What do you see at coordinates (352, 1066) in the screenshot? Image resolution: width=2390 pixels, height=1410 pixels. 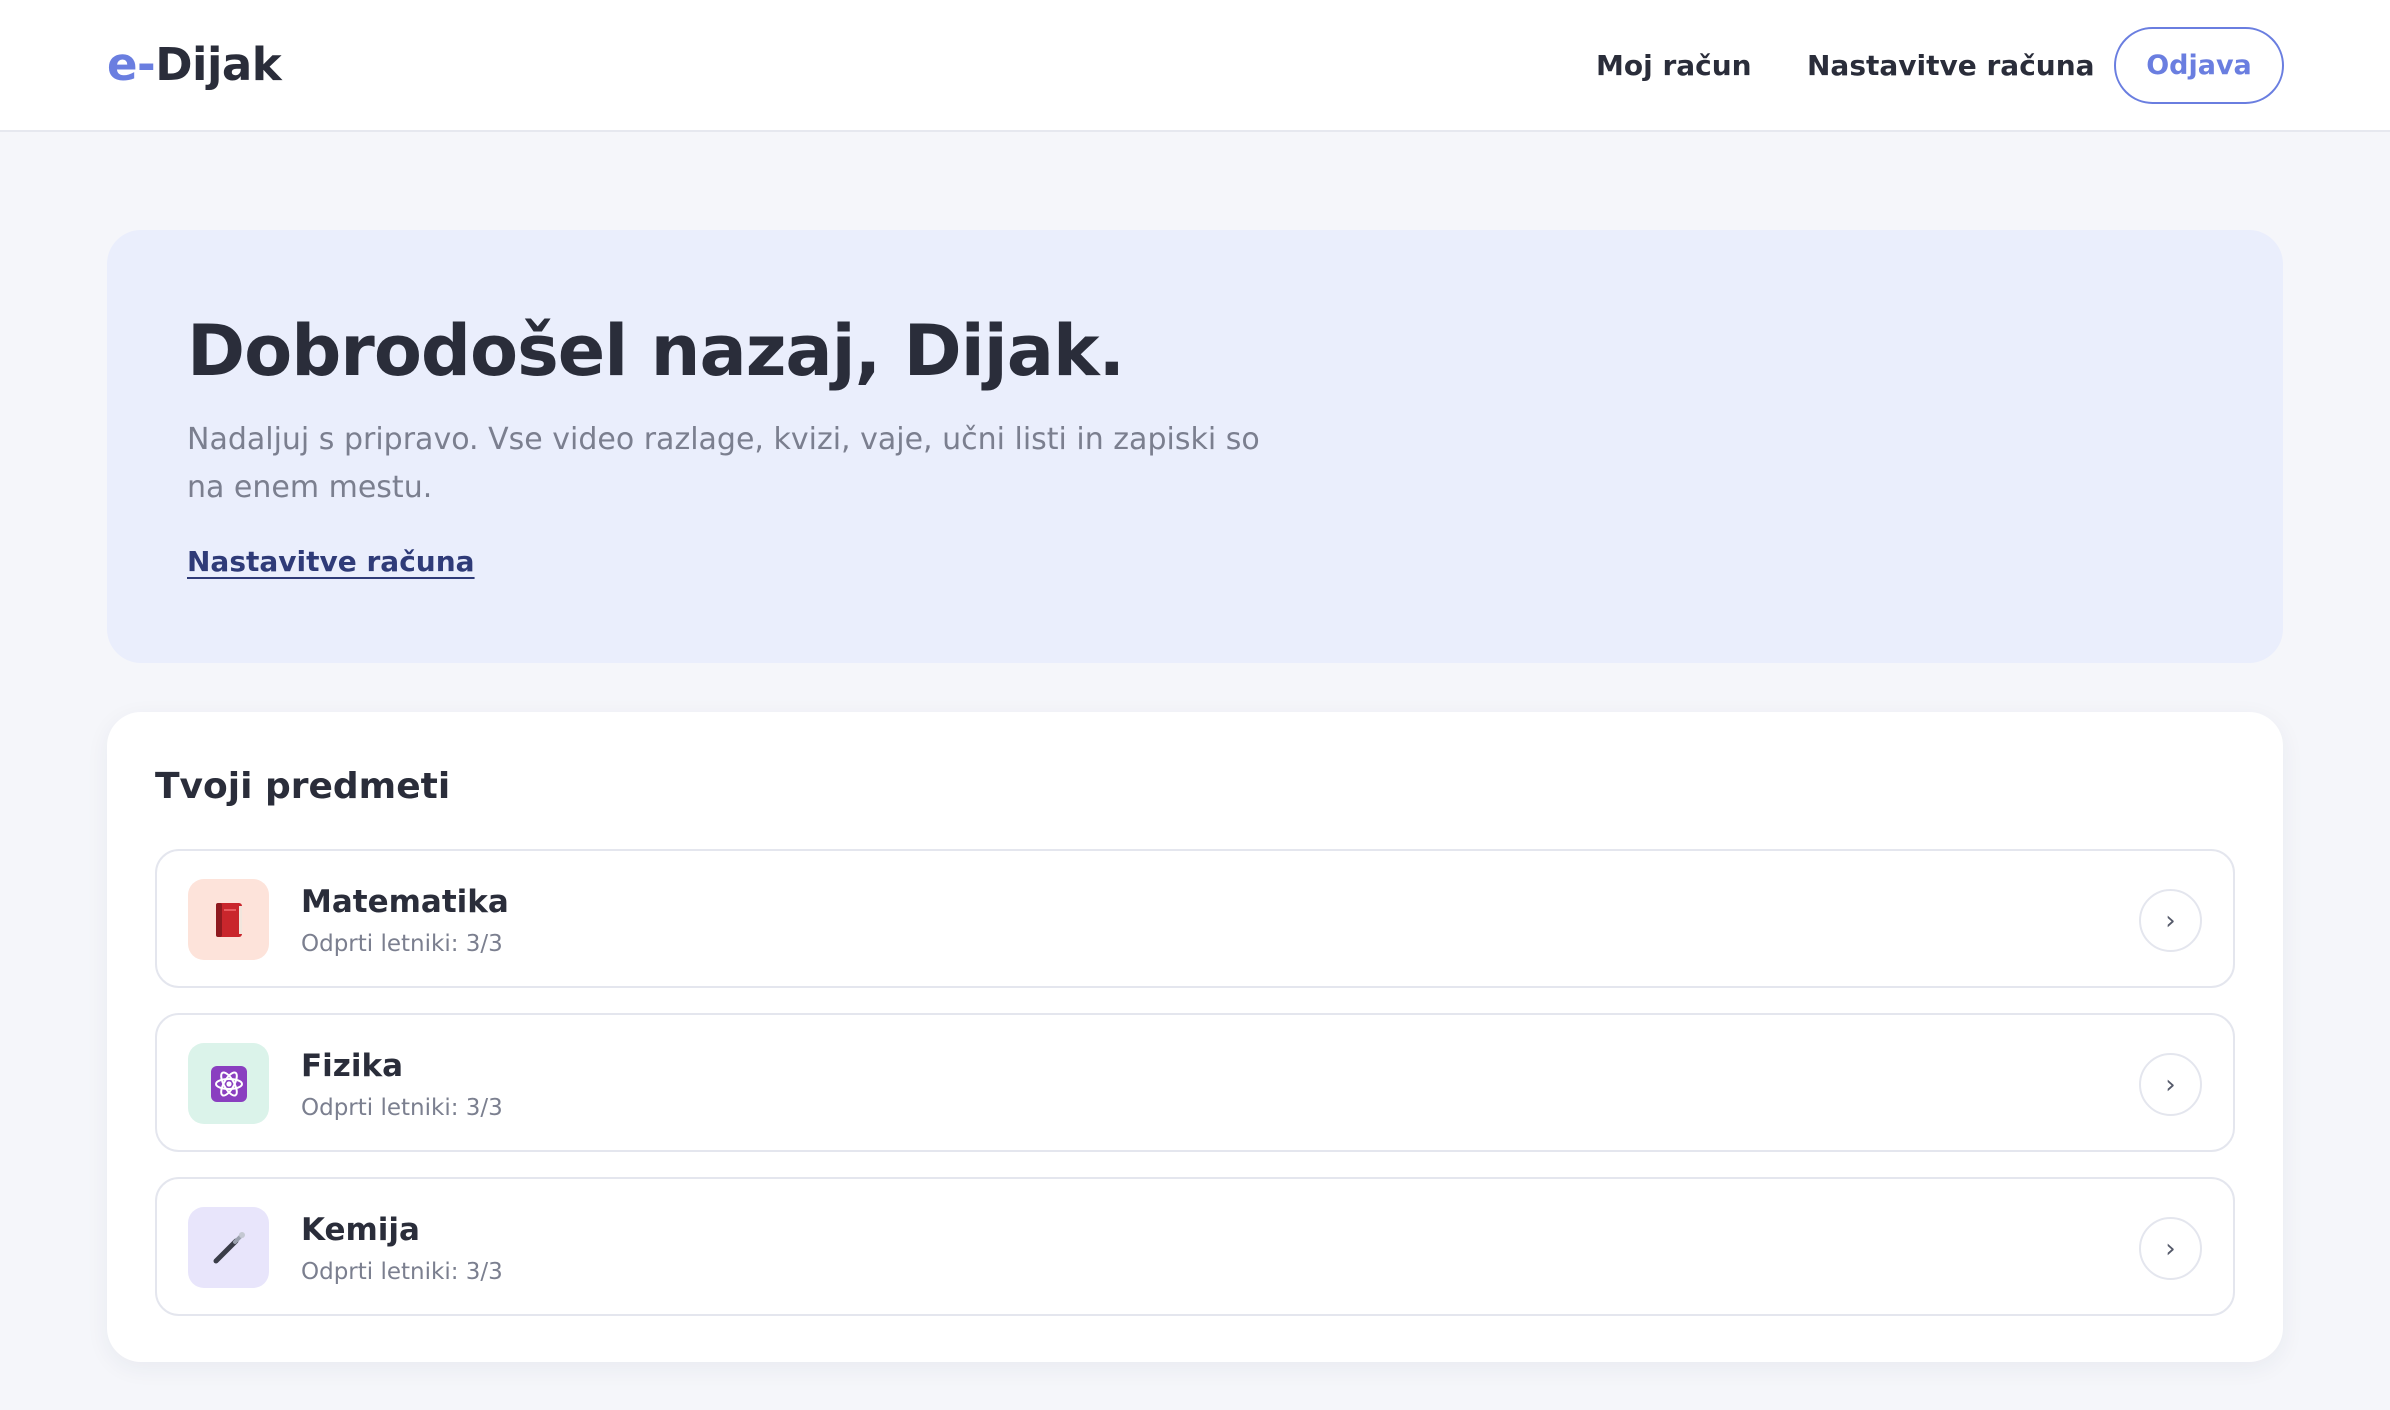 I see `subject-name: Fizika` at bounding box center [352, 1066].